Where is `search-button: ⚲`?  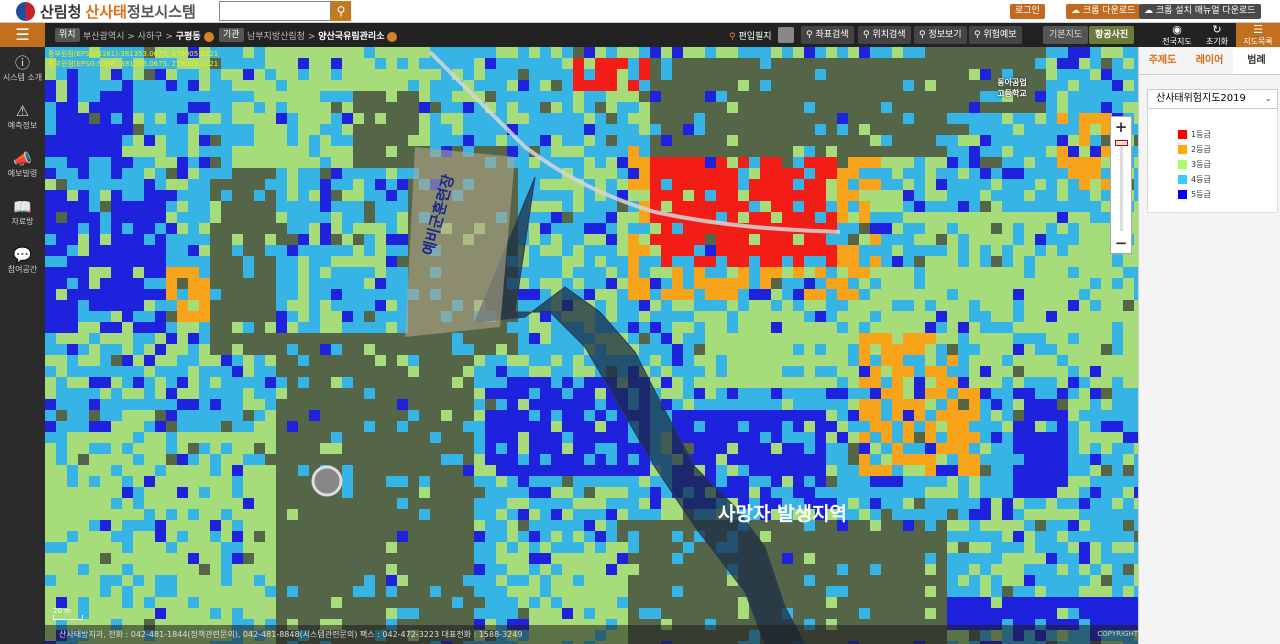
search-button: ⚲ is located at coordinates (341, 11).